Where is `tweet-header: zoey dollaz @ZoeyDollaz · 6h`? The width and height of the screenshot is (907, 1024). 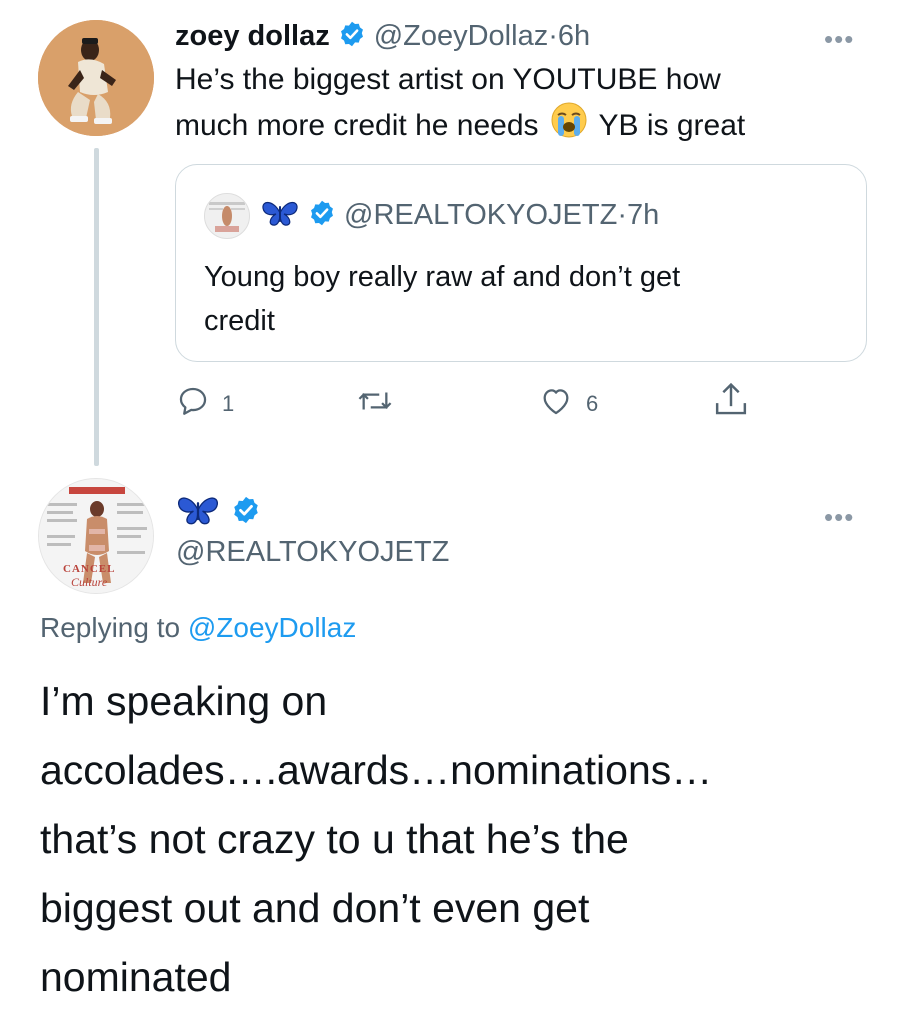 tweet-header: zoey dollaz @ZoeyDollaz · 6h is located at coordinates (382, 36).